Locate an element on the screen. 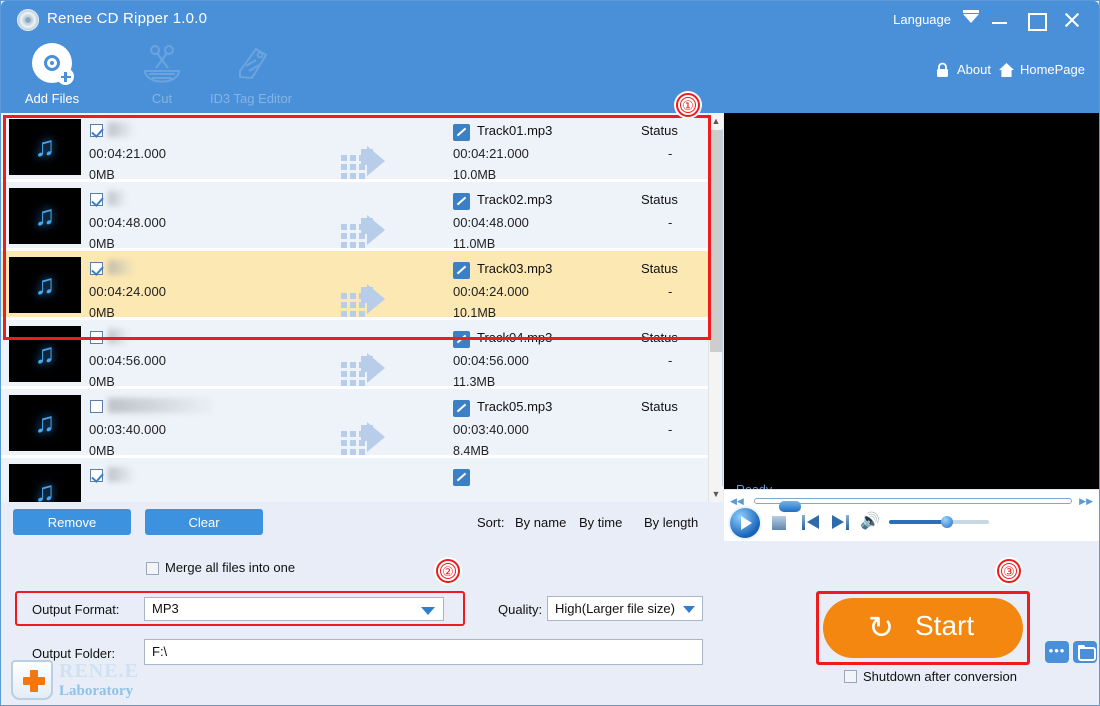  output-duration: 00:04:24.000 is located at coordinates (491, 291).